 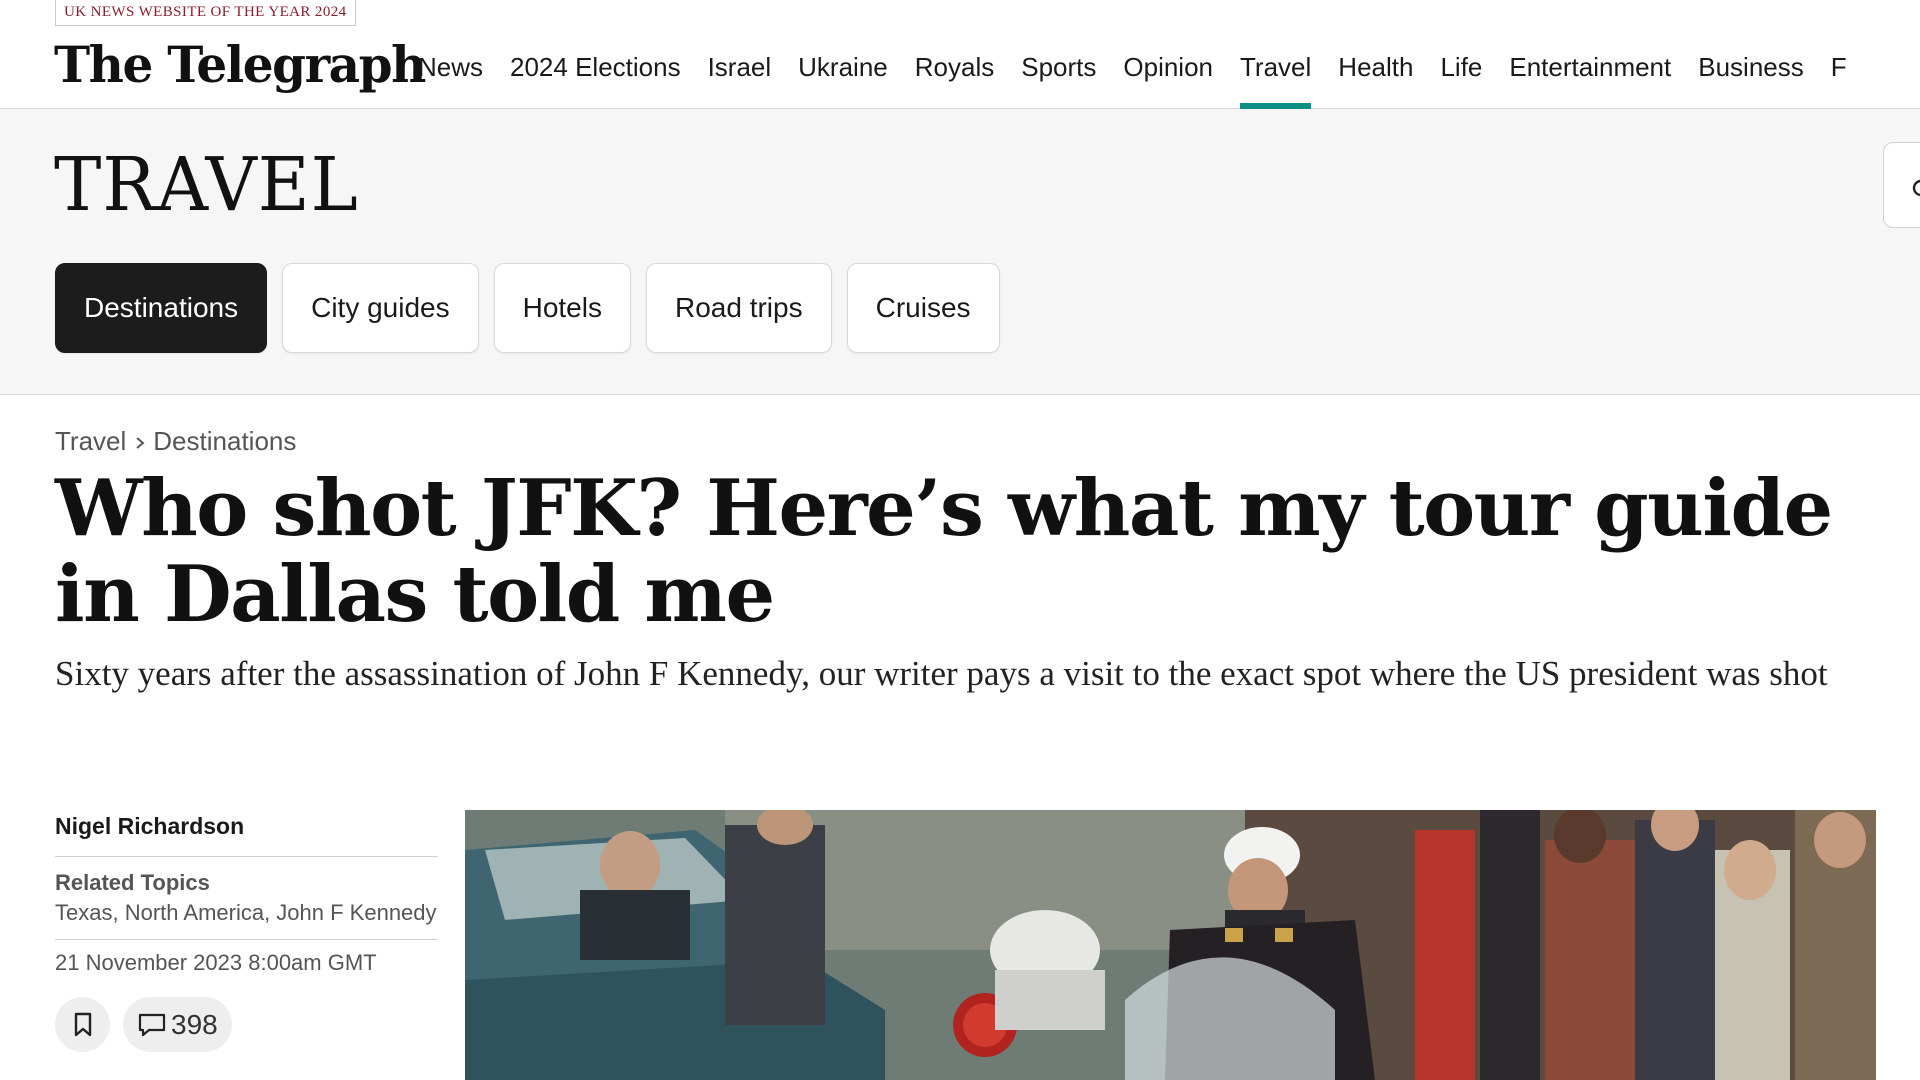 What do you see at coordinates (1276, 54) in the screenshot?
I see `nav-item-travel: Travel` at bounding box center [1276, 54].